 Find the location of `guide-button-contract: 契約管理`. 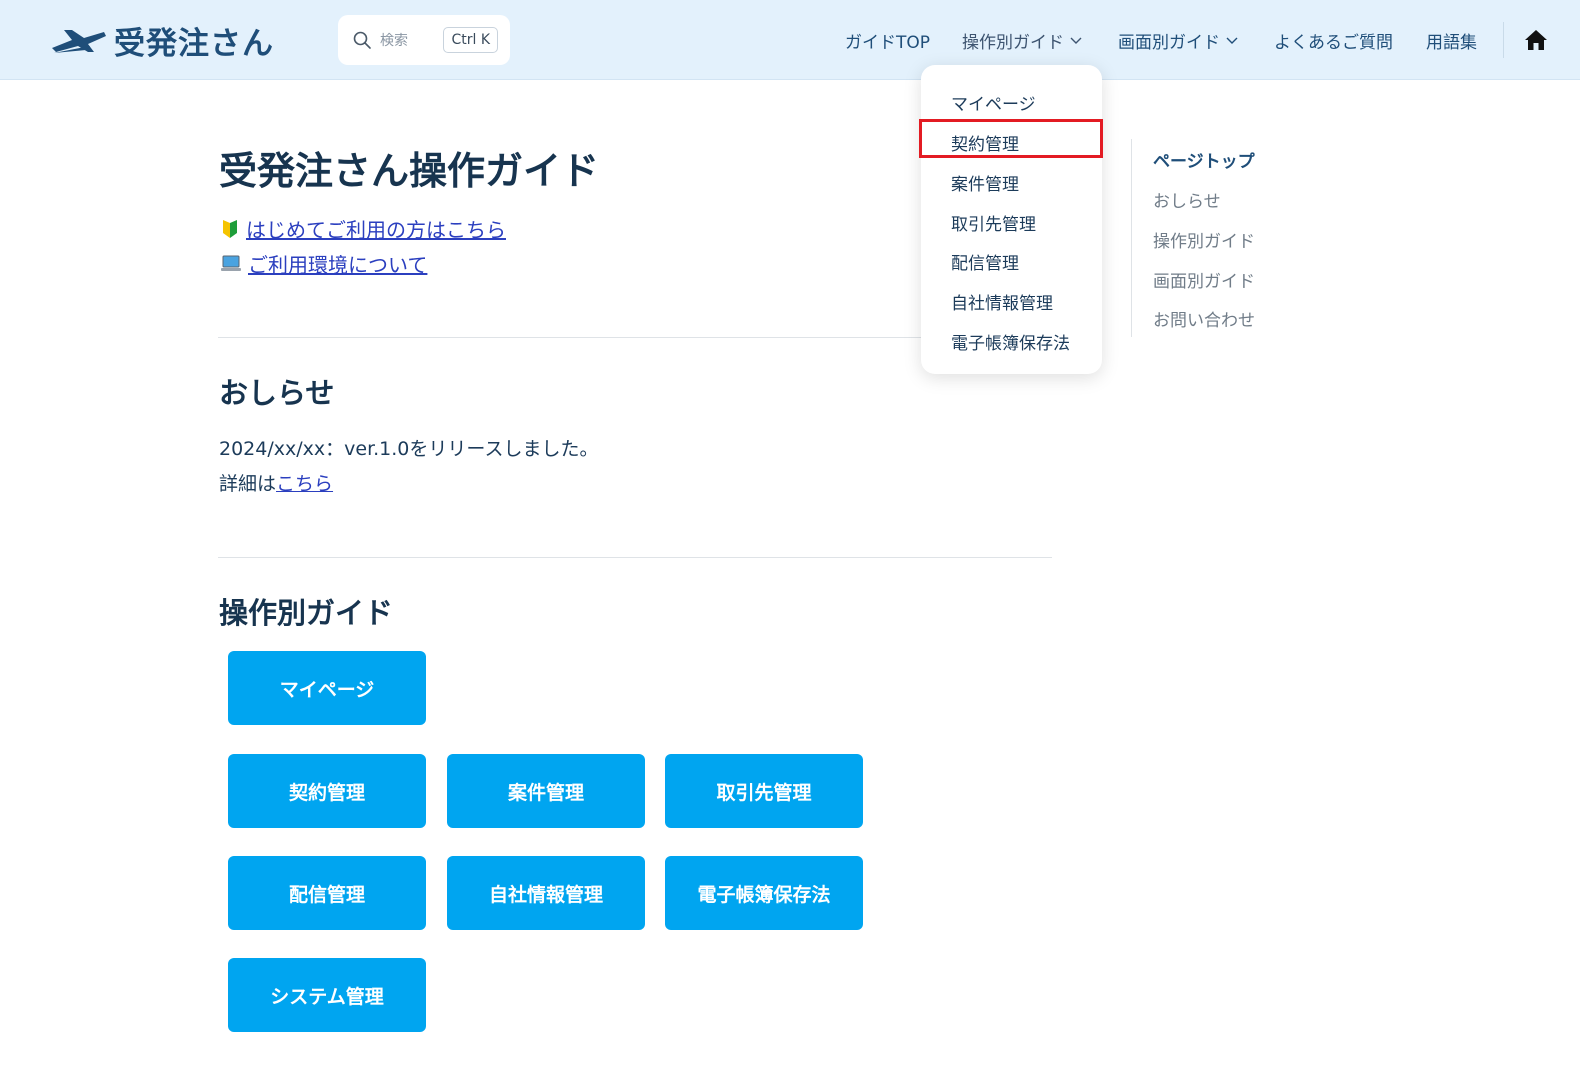

guide-button-contract: 契約管理 is located at coordinates (327, 791).